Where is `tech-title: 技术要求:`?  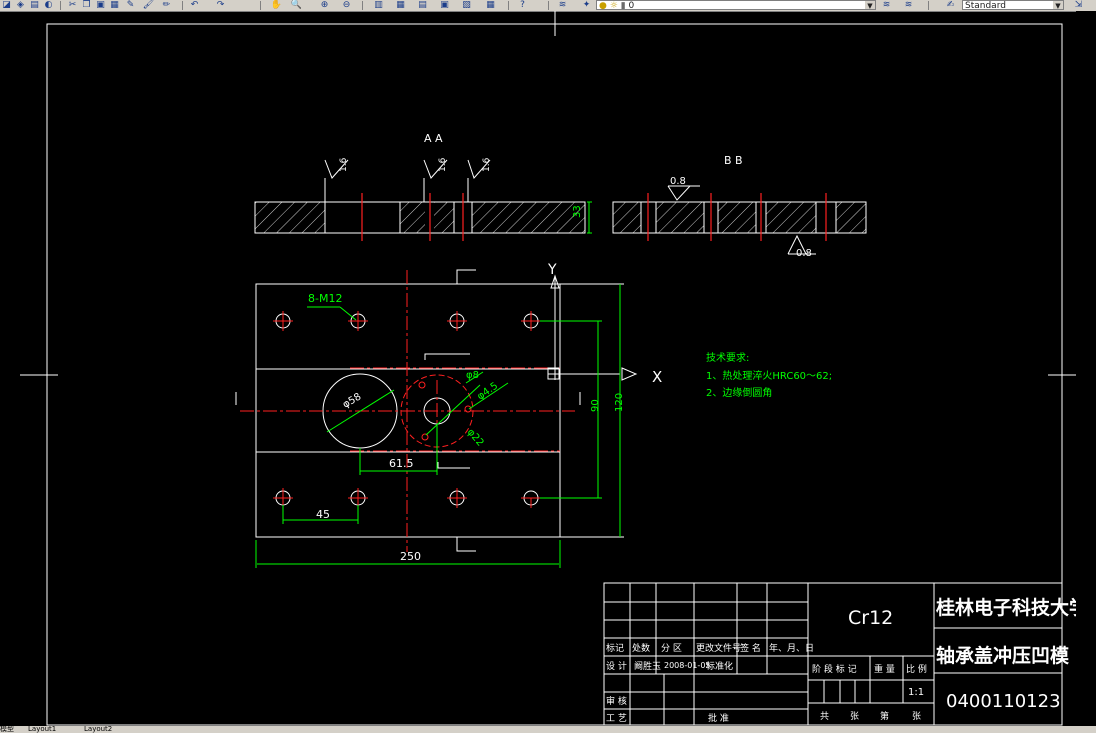
tech-title: 技术要求: is located at coordinates (727, 357).